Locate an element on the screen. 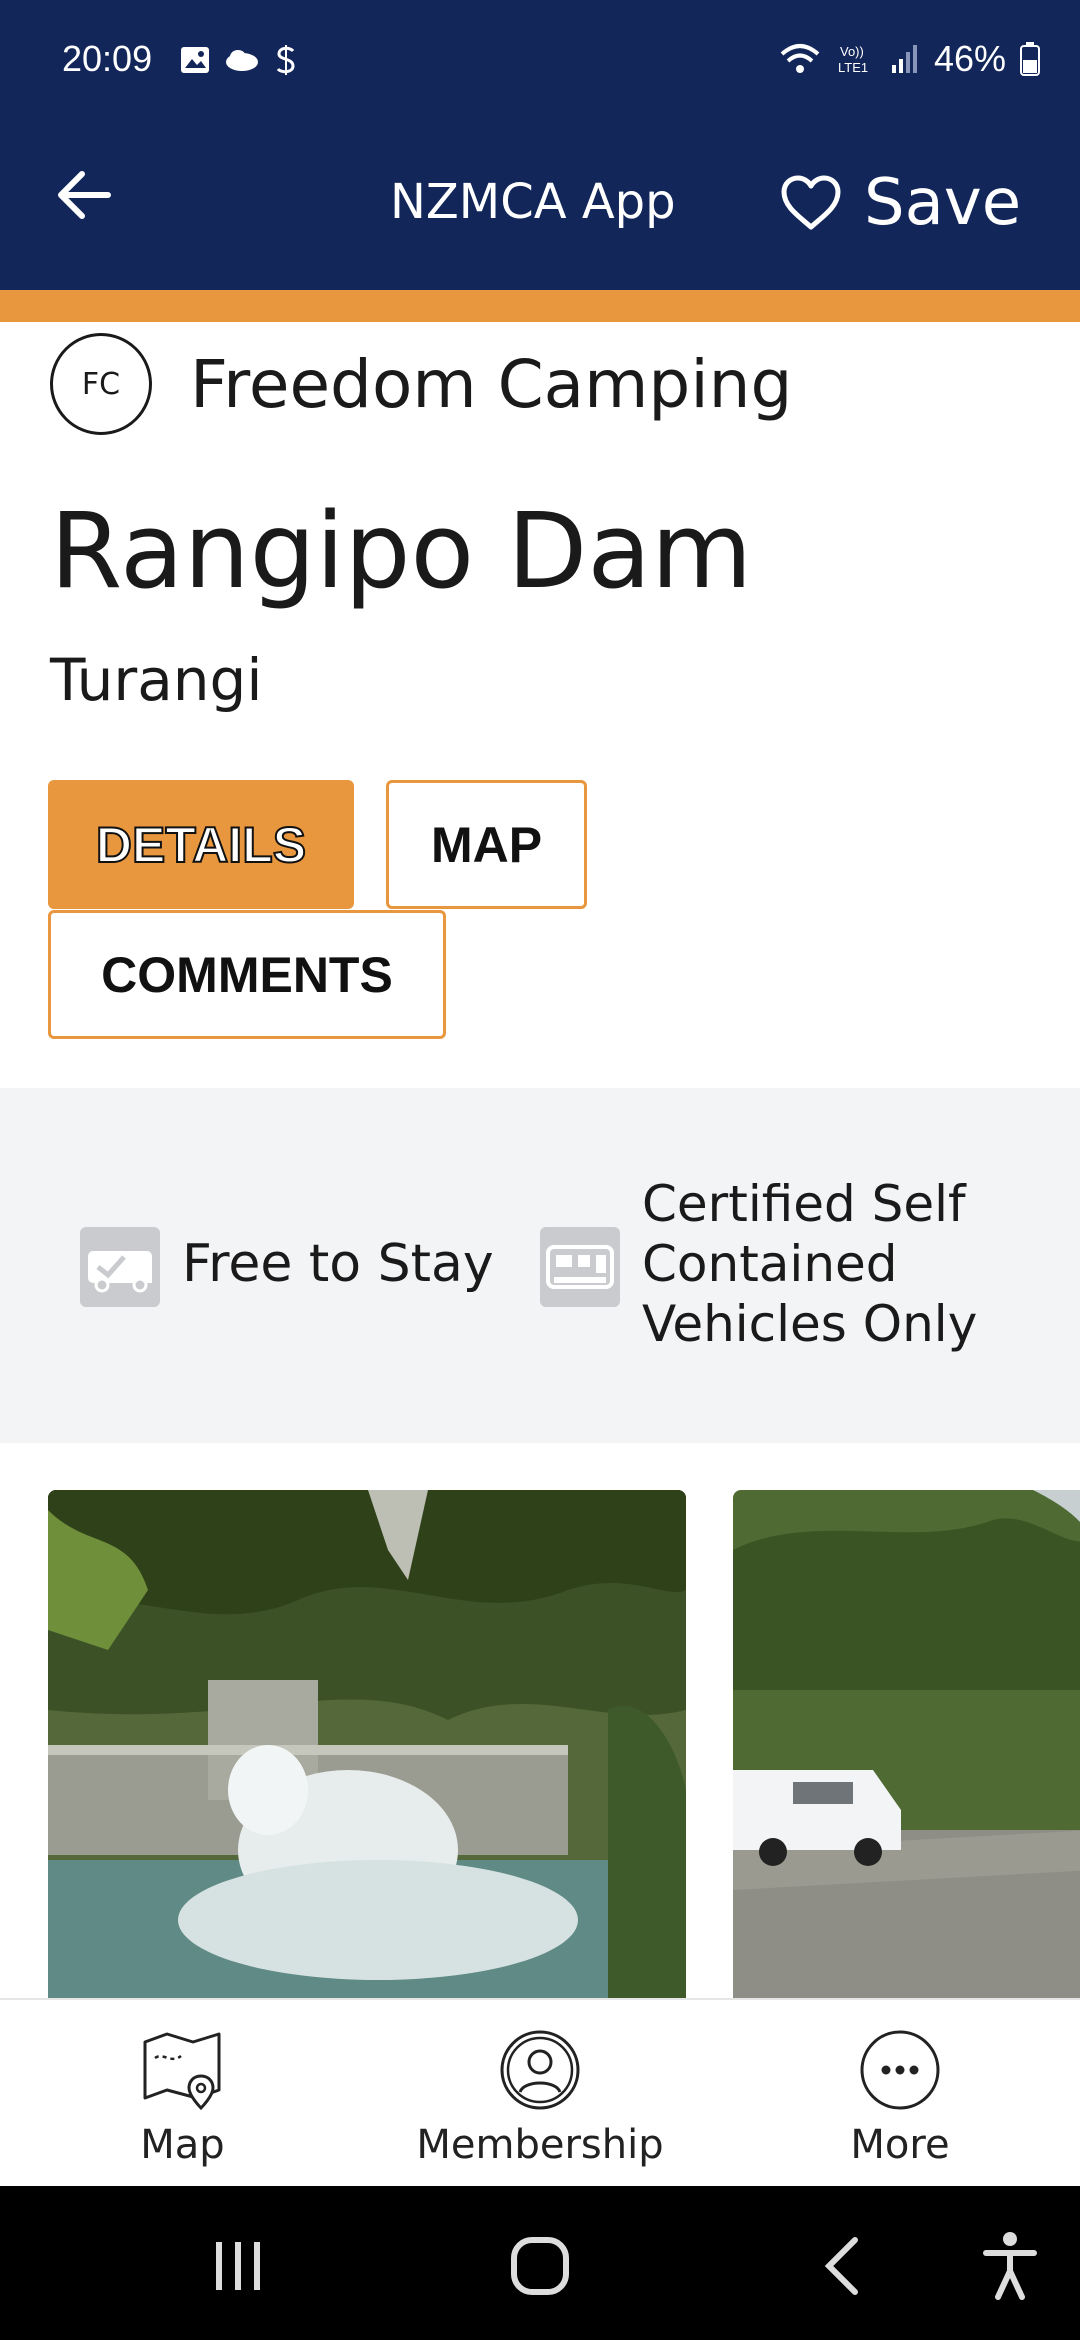 Image resolution: width=1080 pixels, height=2340 pixels. system-back-button is located at coordinates (842, 2266).